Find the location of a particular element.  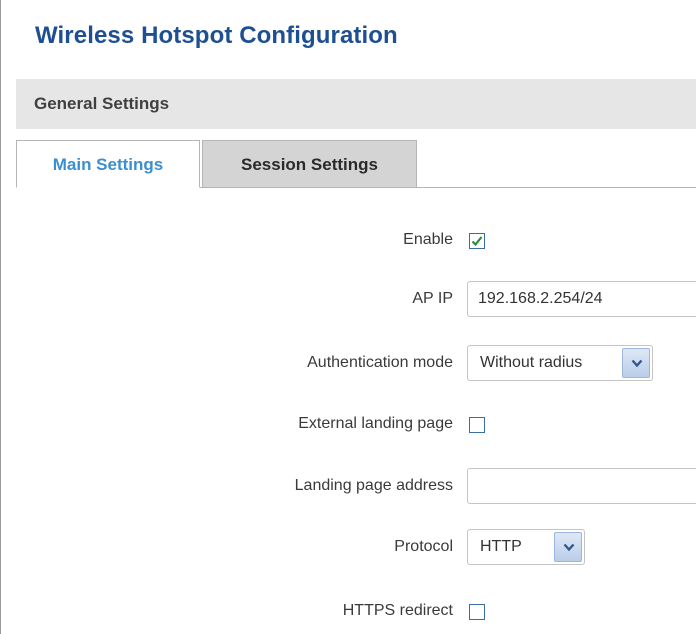

enable-checkbox is located at coordinates (477, 241).